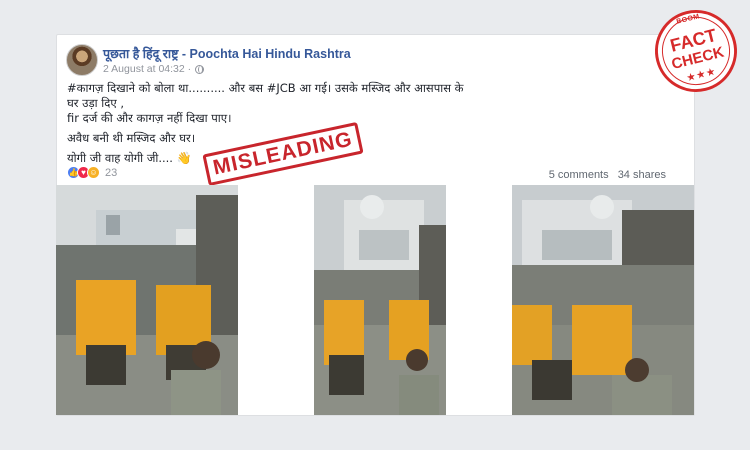 Image resolution: width=750 pixels, height=450 pixels. I want to click on shares-count-link: 34 shares, so click(642, 175).